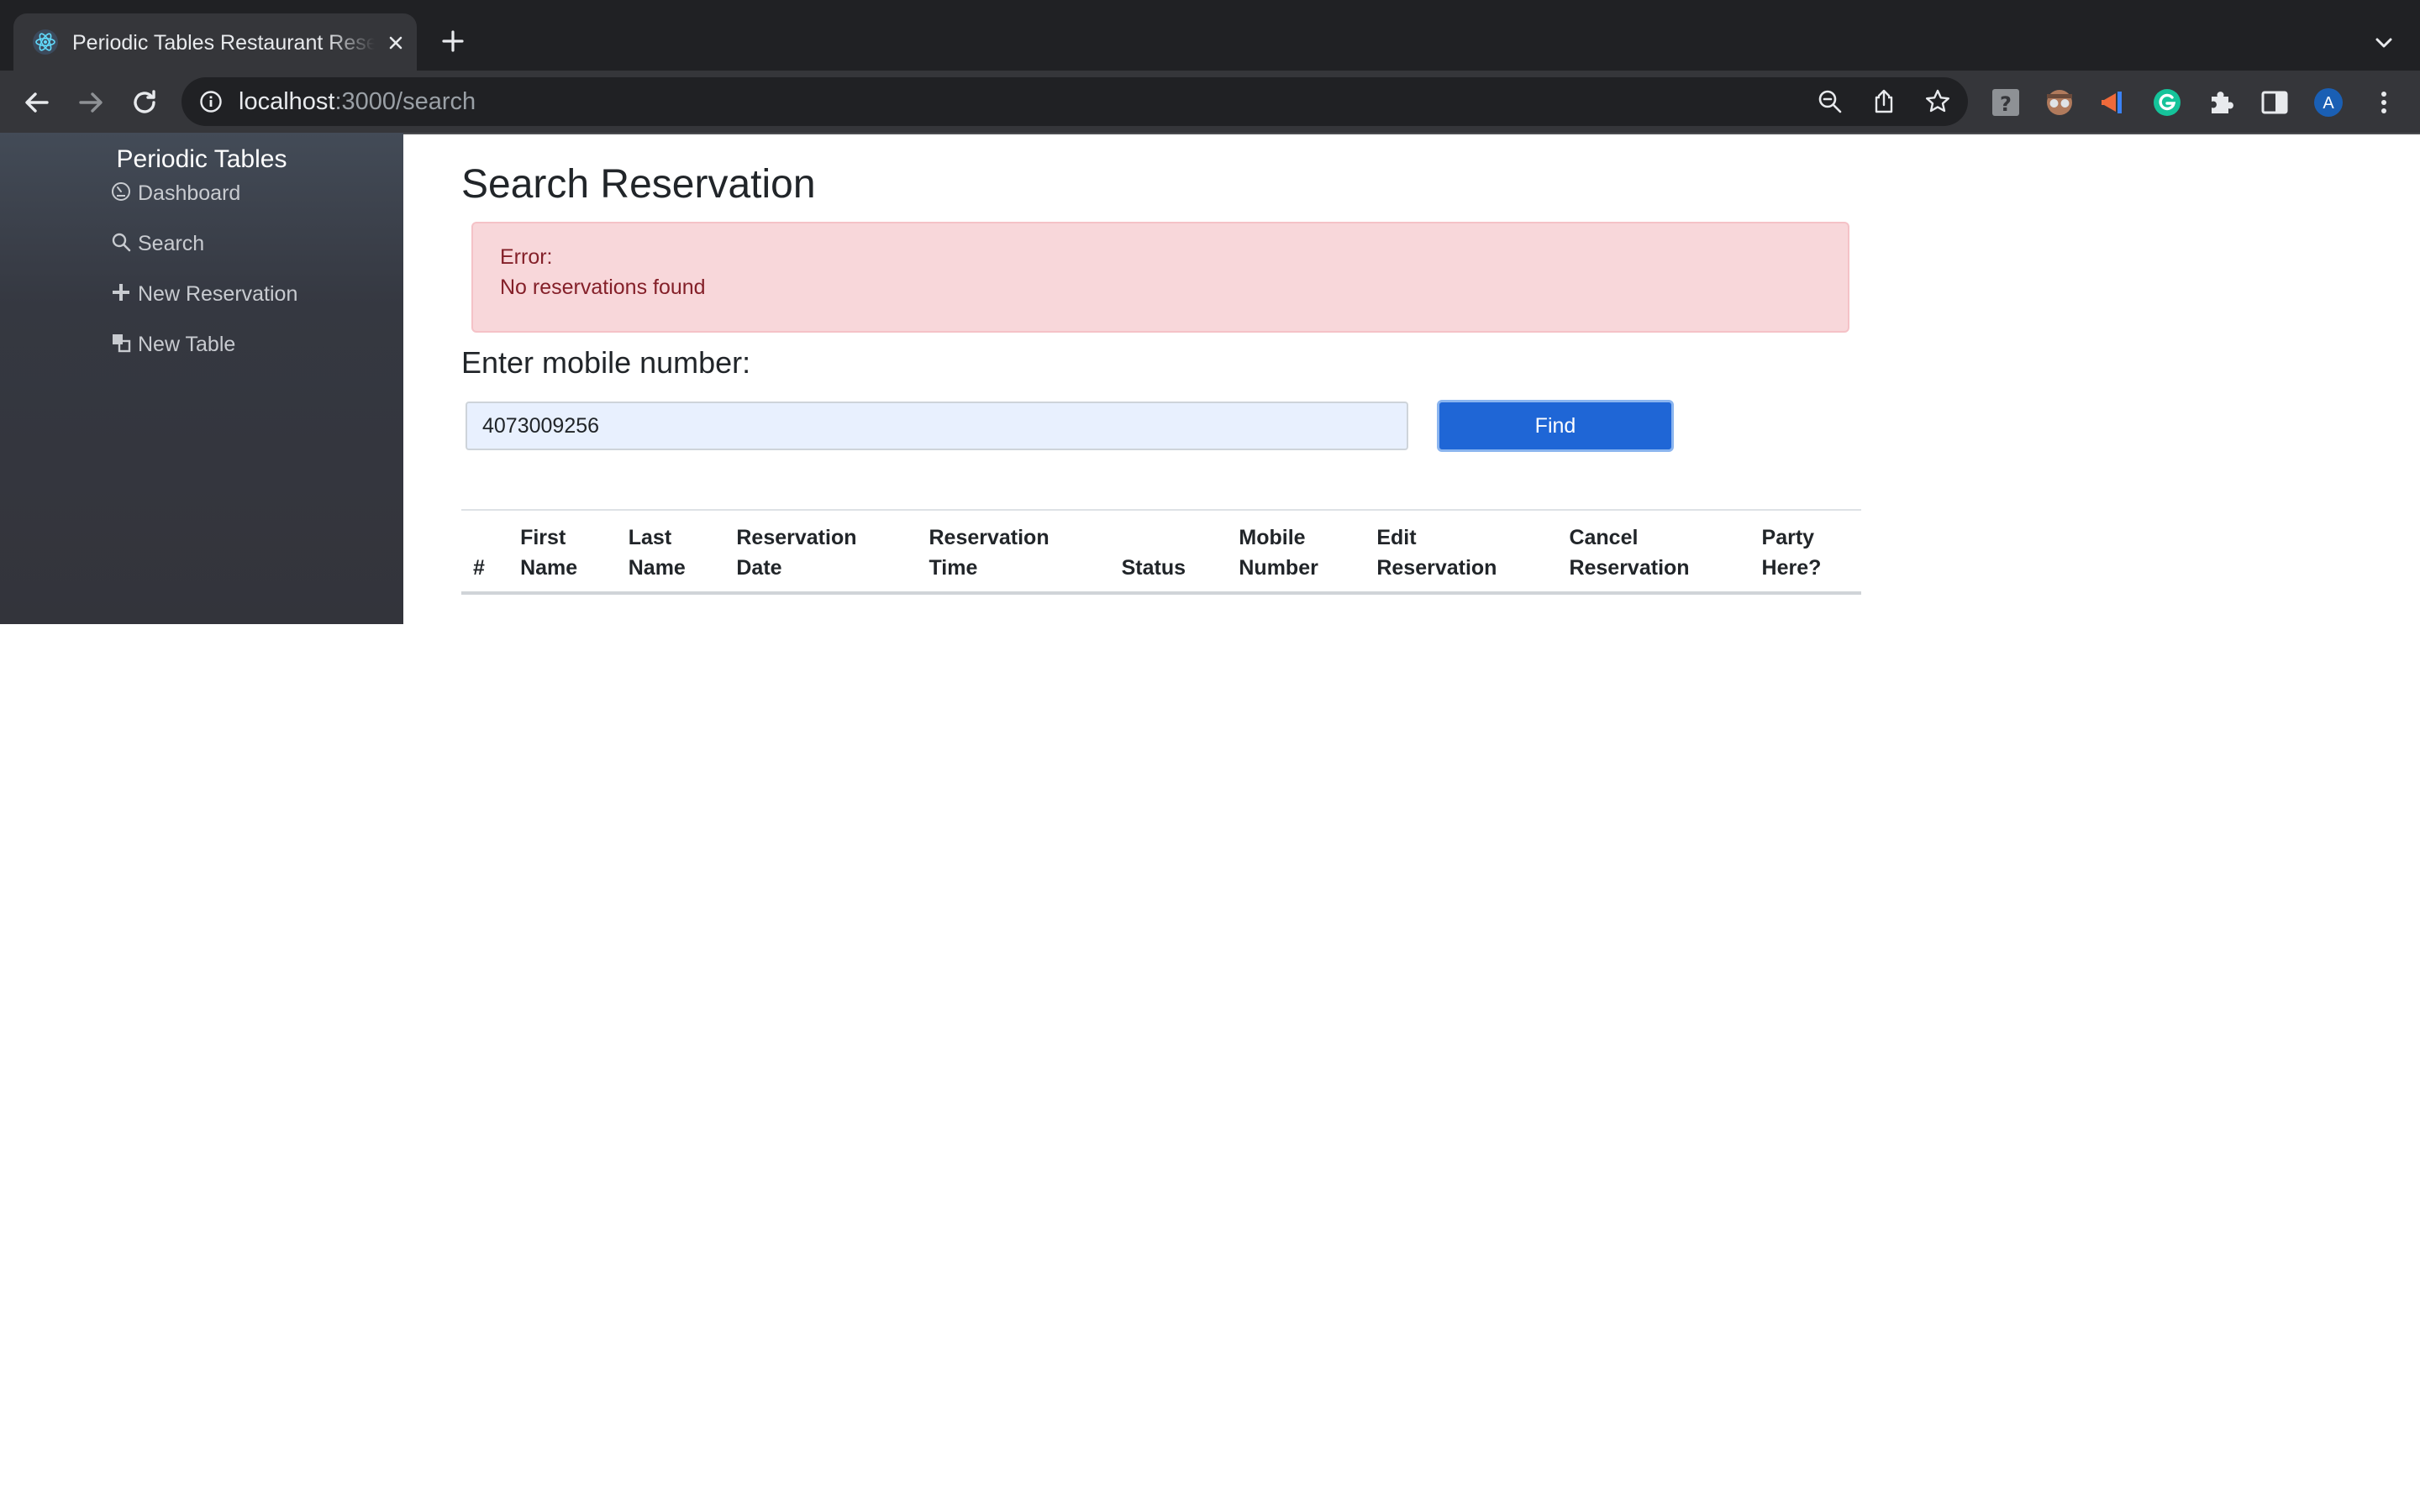 Image resolution: width=2420 pixels, height=1512 pixels. I want to click on zoom-out-icon, so click(1830, 101).